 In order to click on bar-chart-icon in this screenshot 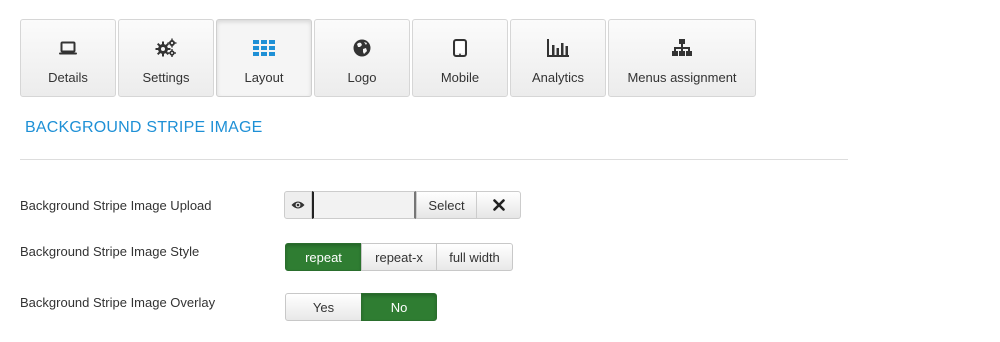, I will do `click(558, 48)`.